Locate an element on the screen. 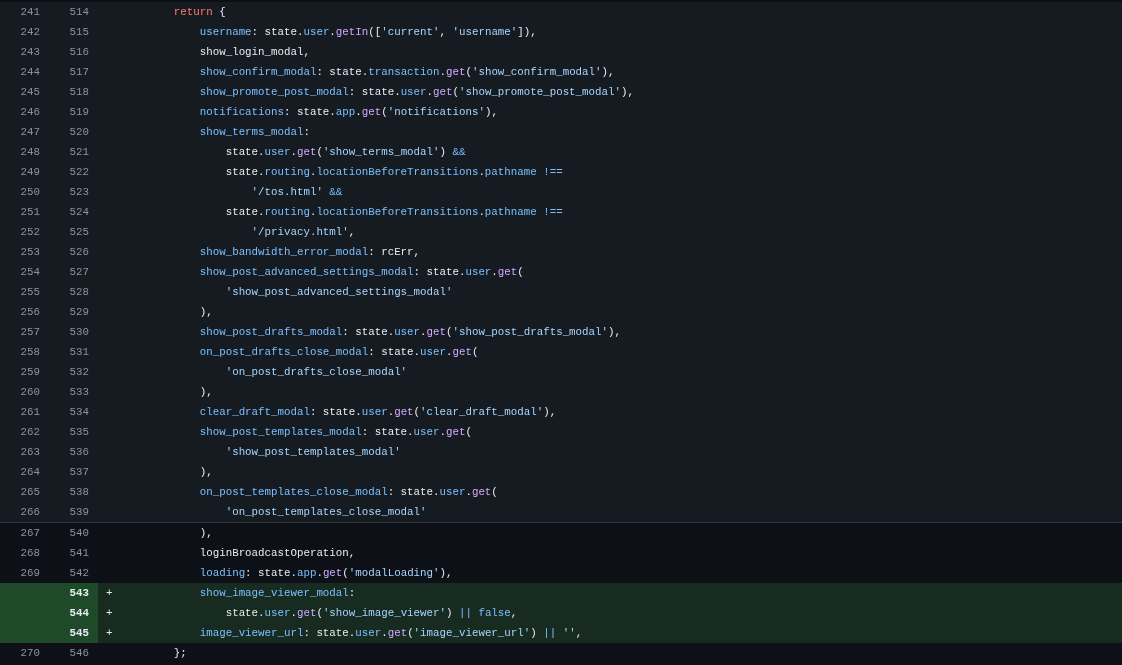 The image size is (1122, 665). code-line: clear_draft_modal: state.user.get('clear_draft_modal'), is located at coordinates (377, 412).